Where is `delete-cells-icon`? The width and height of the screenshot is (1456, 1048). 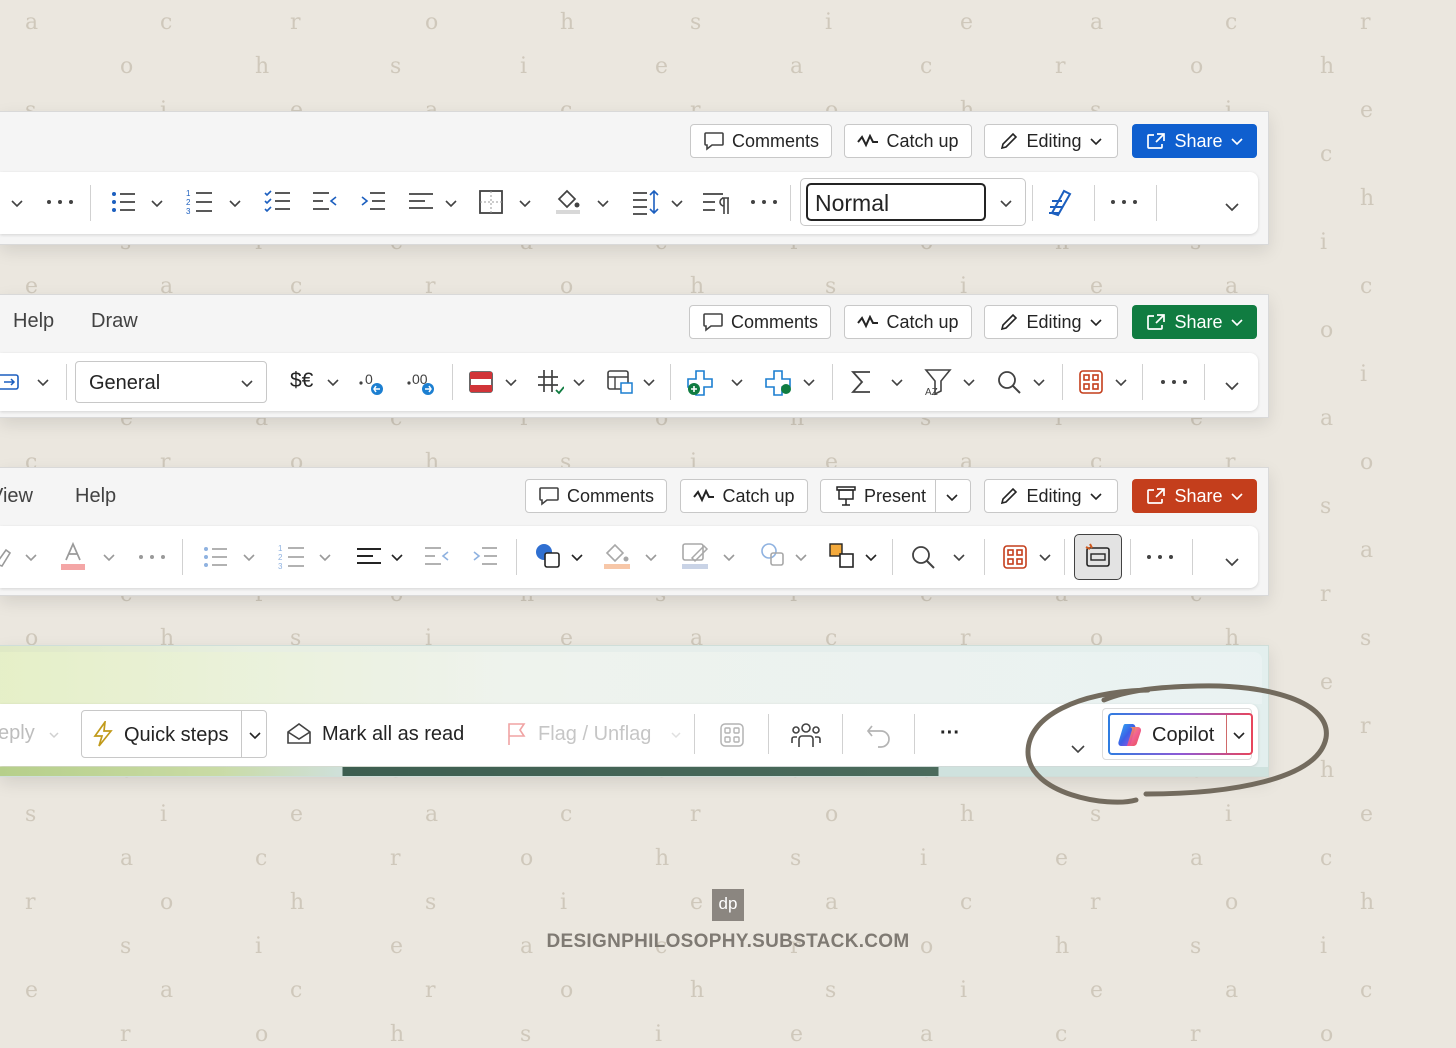 delete-cells-icon is located at coordinates (779, 382).